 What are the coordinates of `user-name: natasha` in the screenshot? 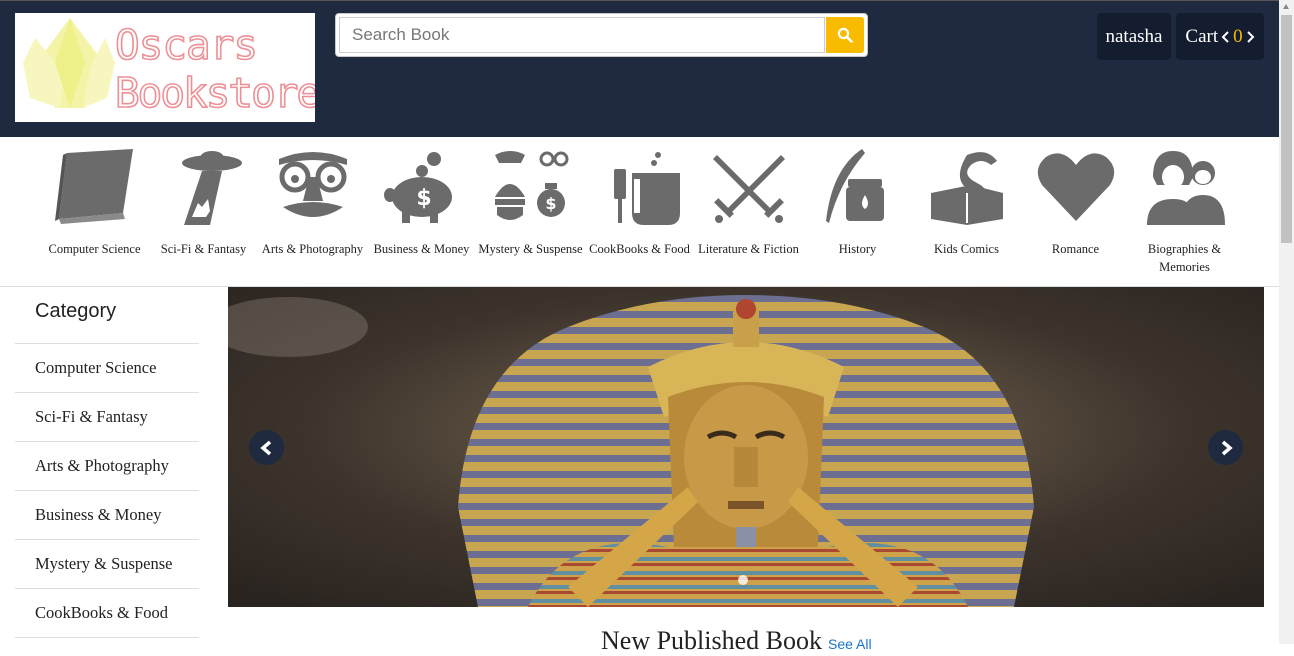 It's located at (1134, 36).